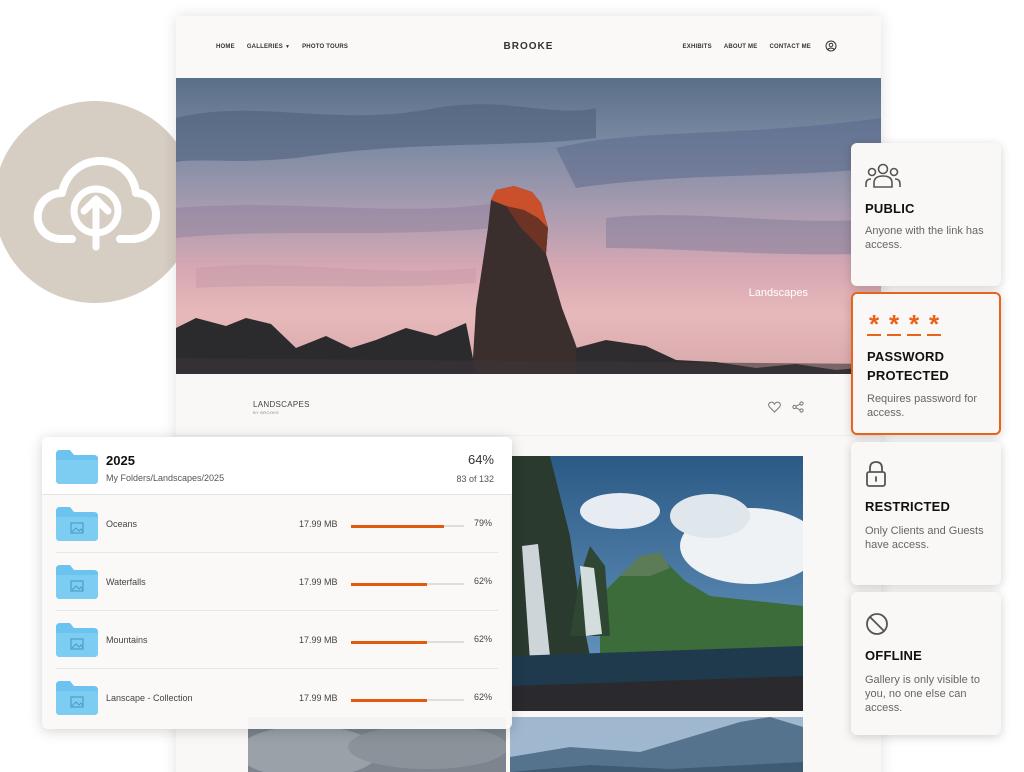 The width and height of the screenshot is (1024, 772). What do you see at coordinates (831, 46) in the screenshot?
I see `user-icon` at bounding box center [831, 46].